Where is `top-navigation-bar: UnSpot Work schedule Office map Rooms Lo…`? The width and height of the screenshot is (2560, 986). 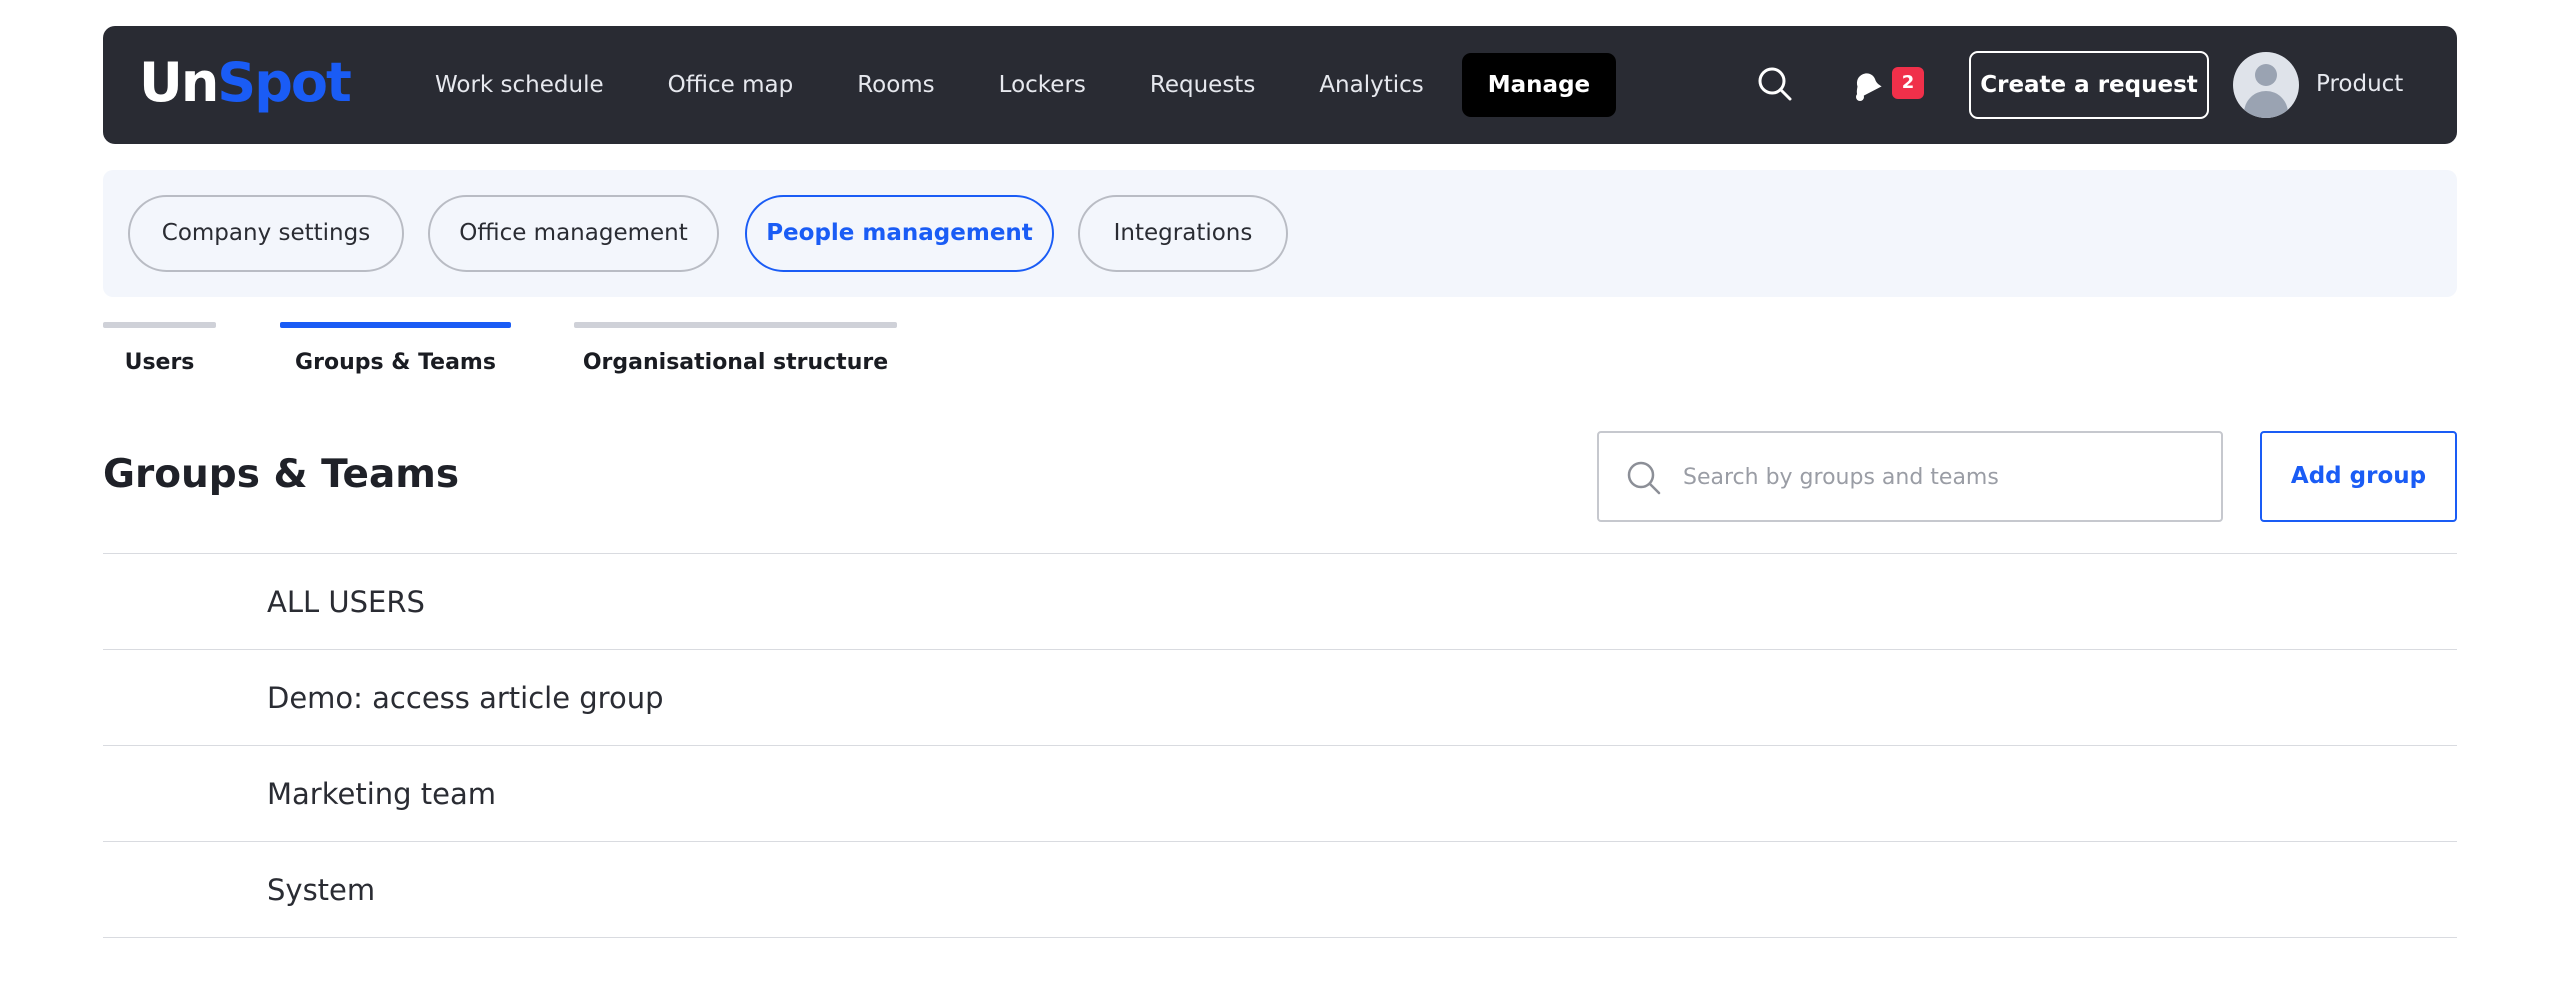
top-navigation-bar: UnSpot Work schedule Office map Rooms Lo… is located at coordinates (1280, 85).